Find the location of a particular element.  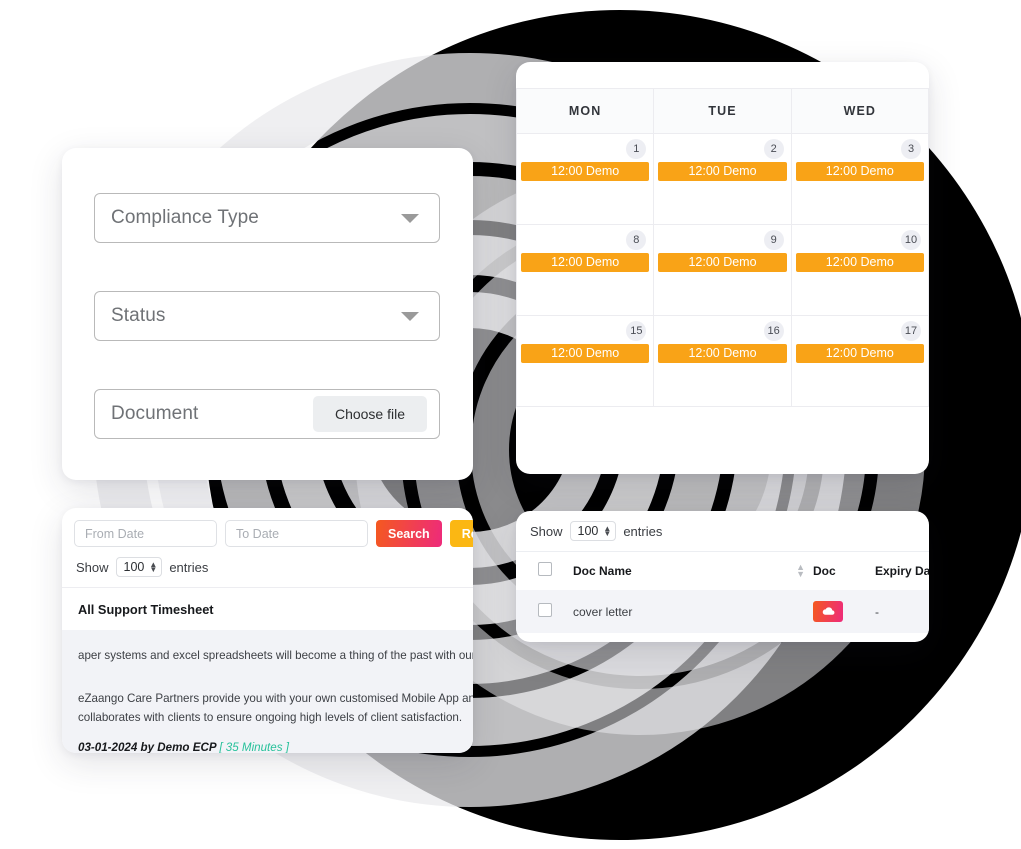

calendar-week-row: 1 12:00 Demo 2 12:00 Demo 3 12:00 Demo is located at coordinates (722, 179).